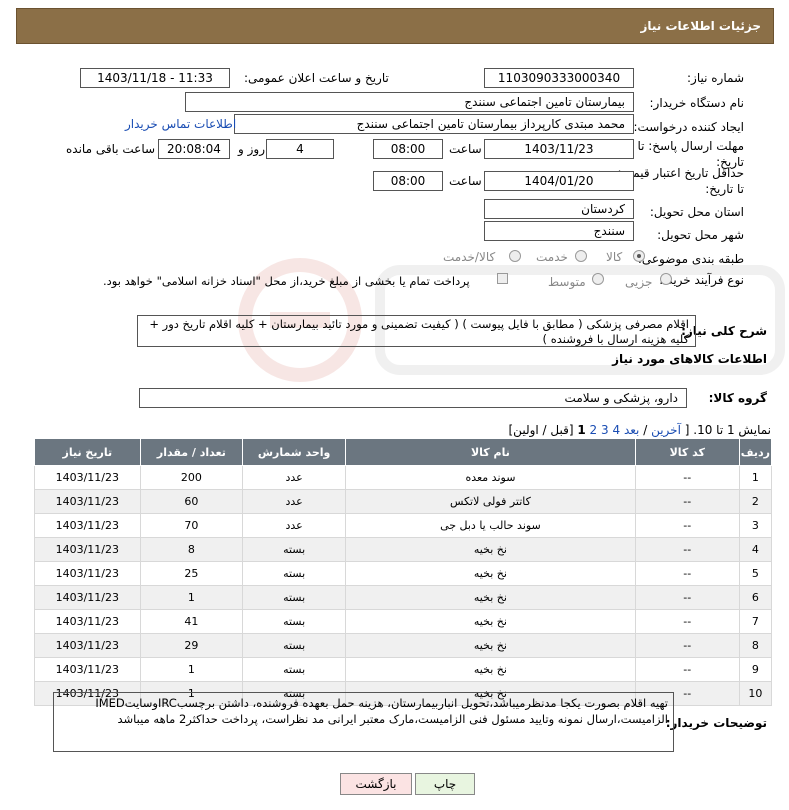 Image resolution: width=789 pixels, height=810 pixels. What do you see at coordinates (688, 127) in the screenshot?
I see `creator-label: ایجاد کننده درخواست:` at bounding box center [688, 127].